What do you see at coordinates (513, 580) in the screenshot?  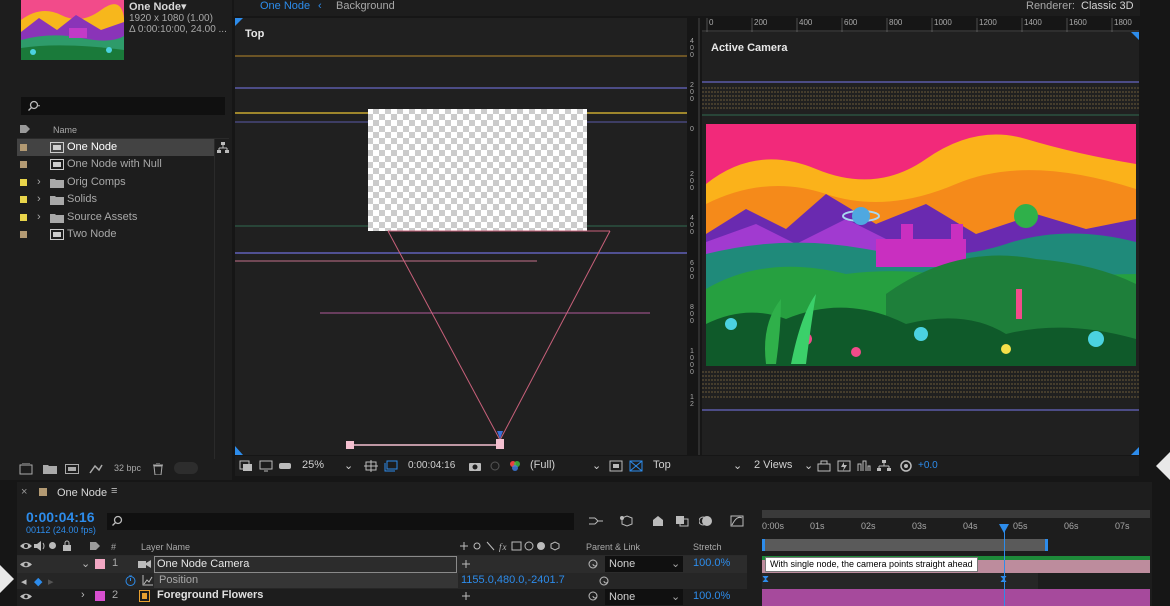 I see `property-value: 1155.0,480.0,-2401.7` at bounding box center [513, 580].